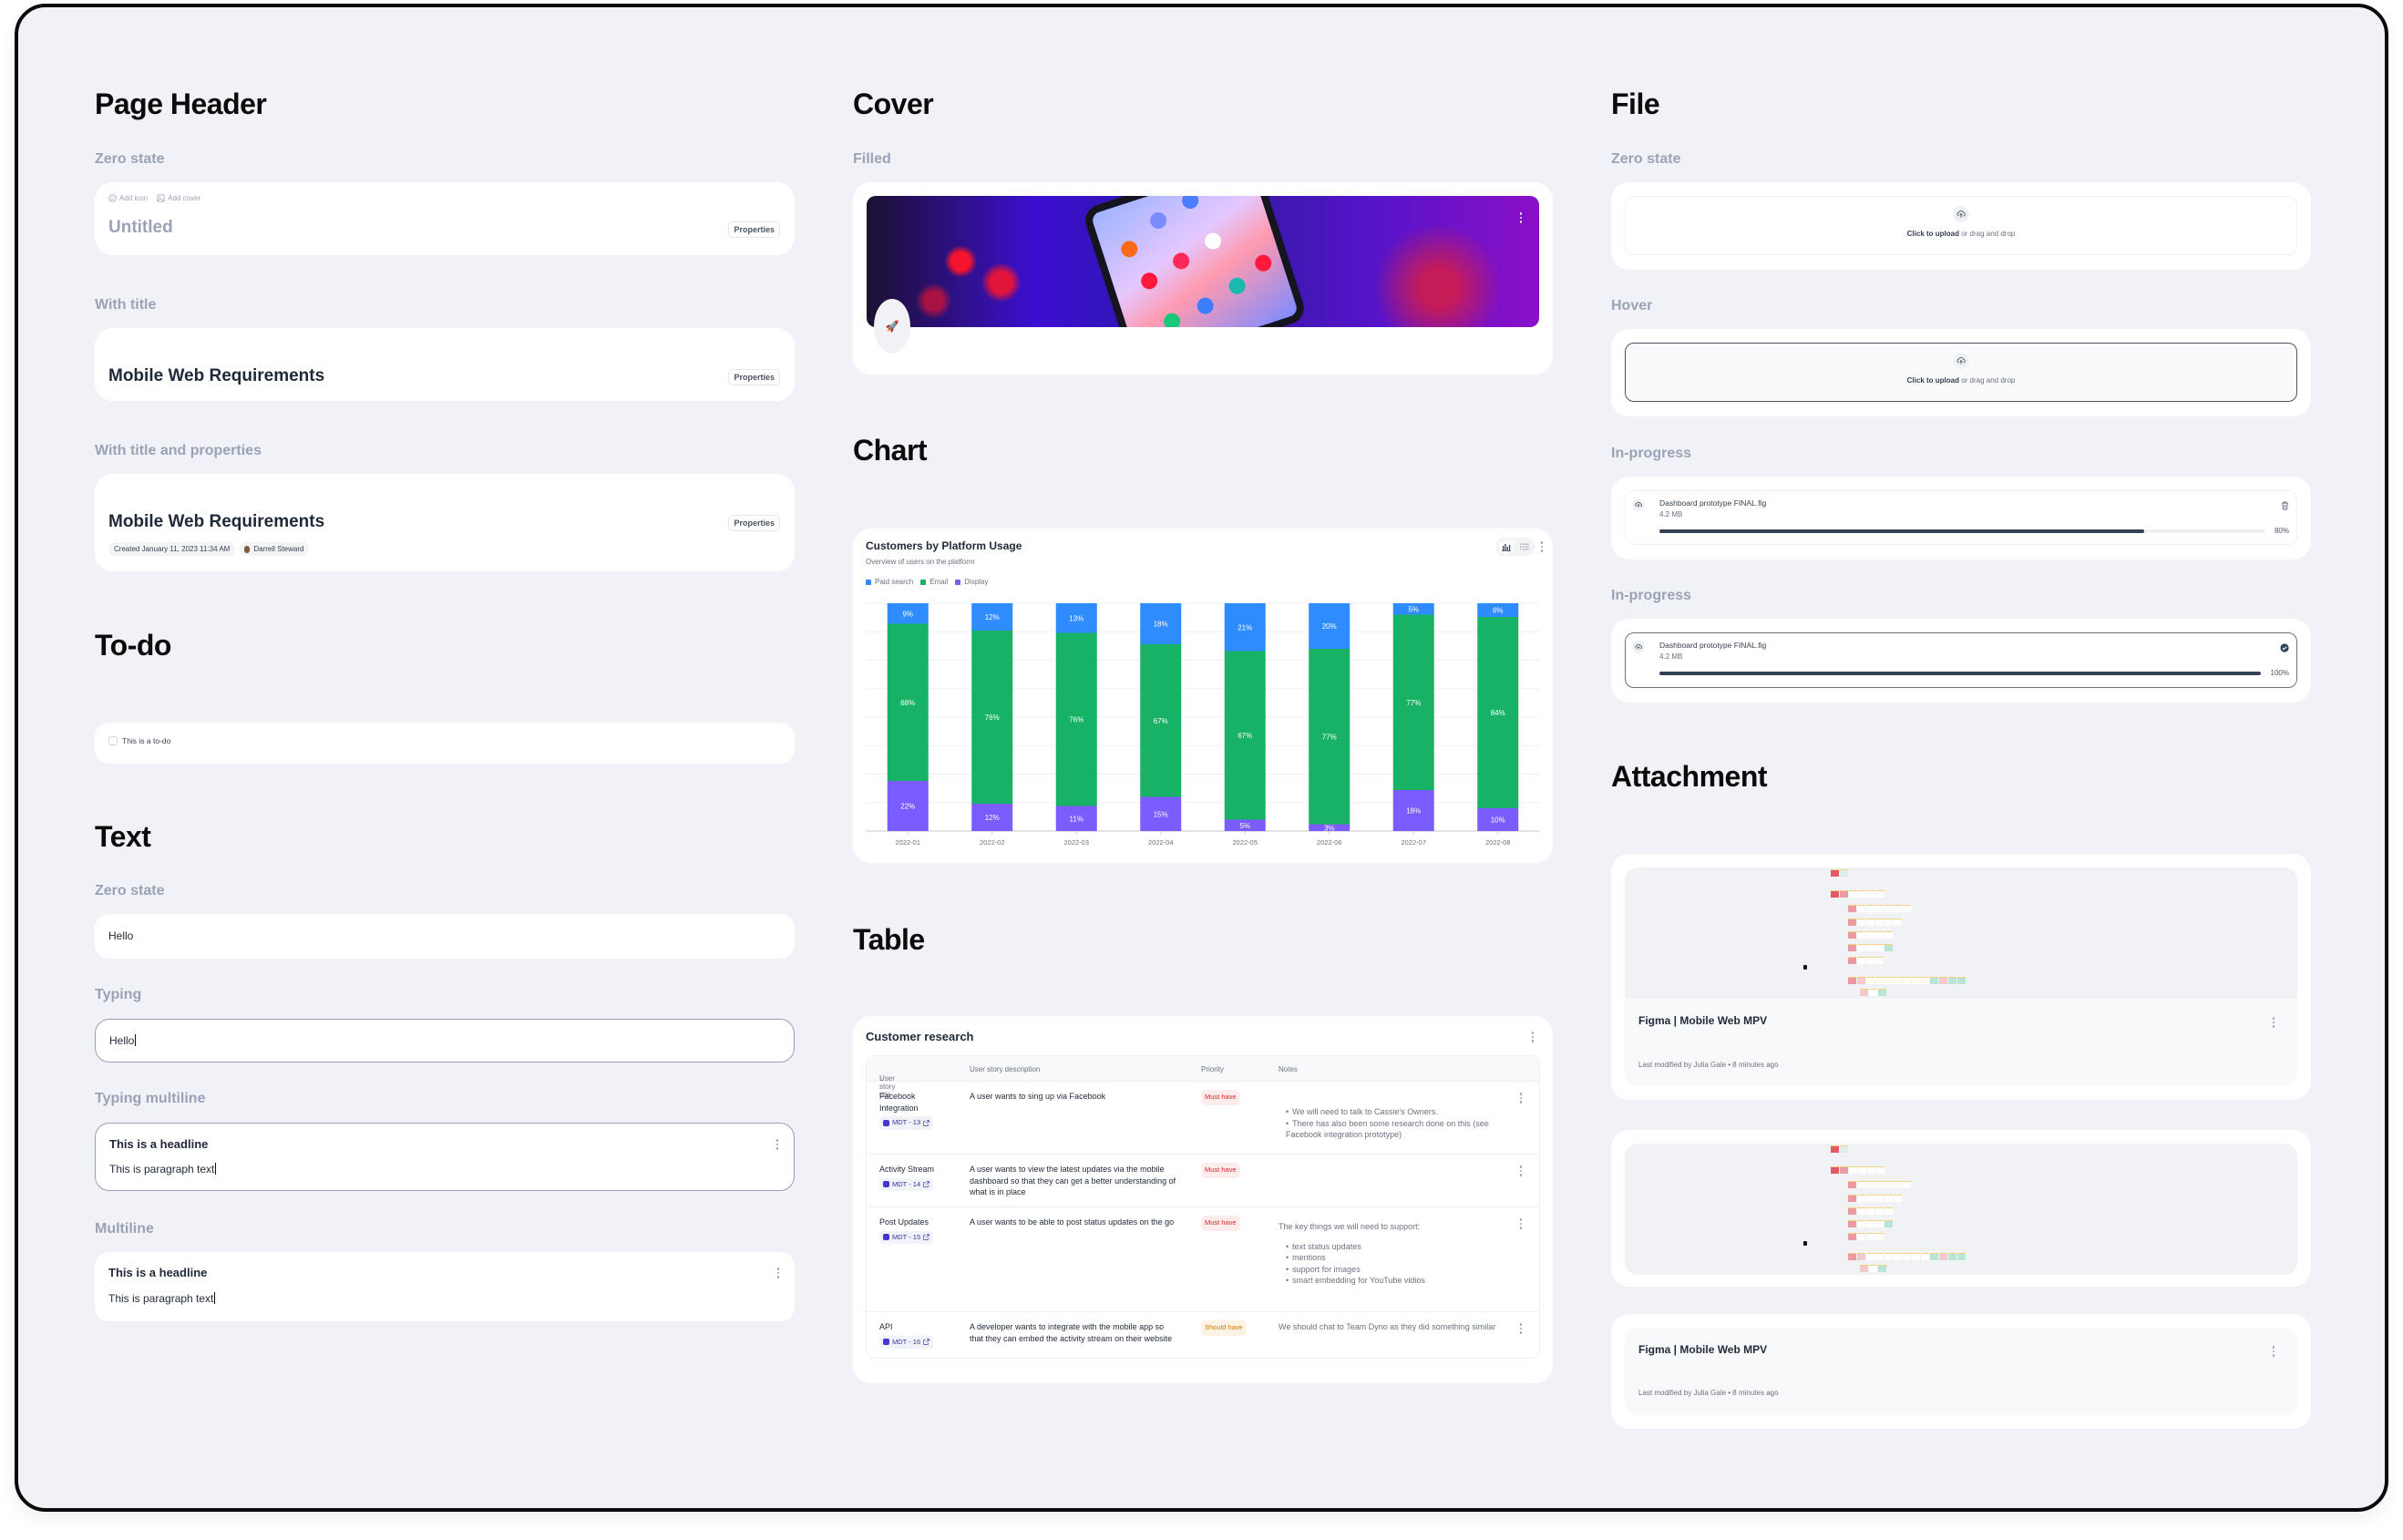 Image resolution: width=2403 pixels, height=1540 pixels. What do you see at coordinates (139, 740) in the screenshot?
I see `todo-item: This is a to-do` at bounding box center [139, 740].